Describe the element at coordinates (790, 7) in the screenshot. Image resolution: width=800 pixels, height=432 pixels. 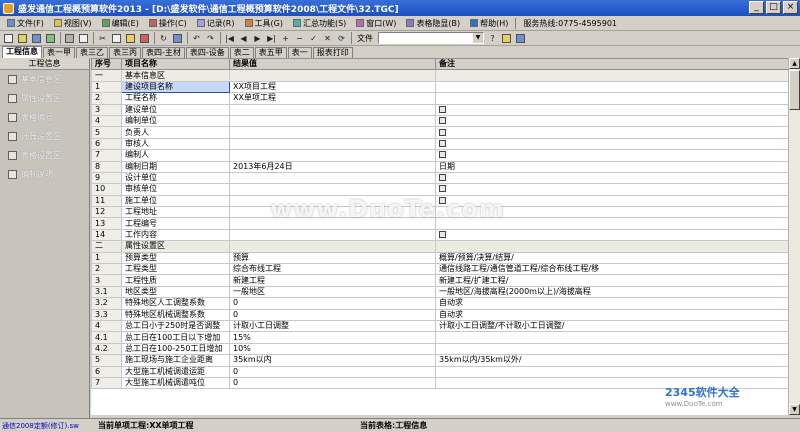
I see `close-button: ×` at that location.